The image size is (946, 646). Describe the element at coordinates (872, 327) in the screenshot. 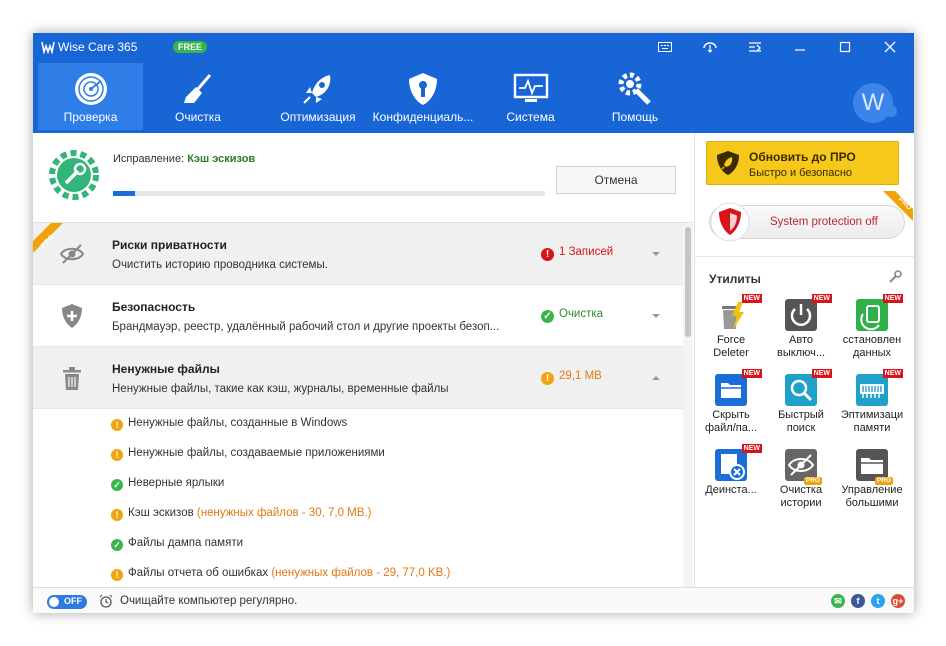

I see `tool-data-recovery: NEW сстановлен данных` at that location.